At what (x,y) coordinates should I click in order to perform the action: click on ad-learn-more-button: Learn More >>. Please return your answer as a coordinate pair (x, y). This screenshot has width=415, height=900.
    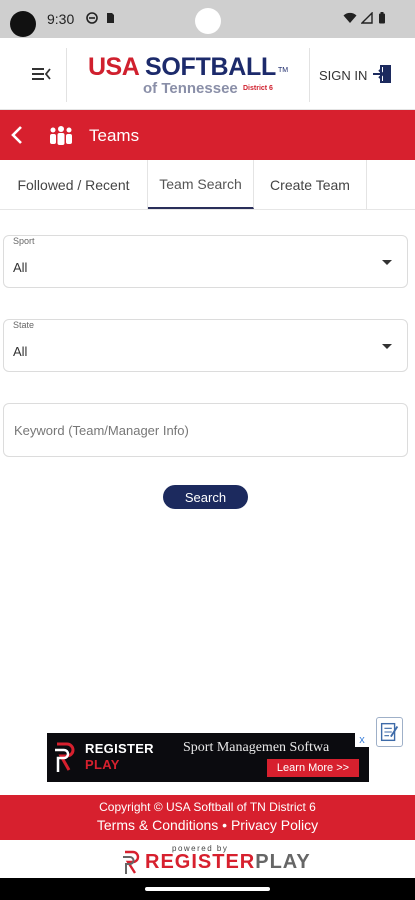
    Looking at the image, I should click on (313, 768).